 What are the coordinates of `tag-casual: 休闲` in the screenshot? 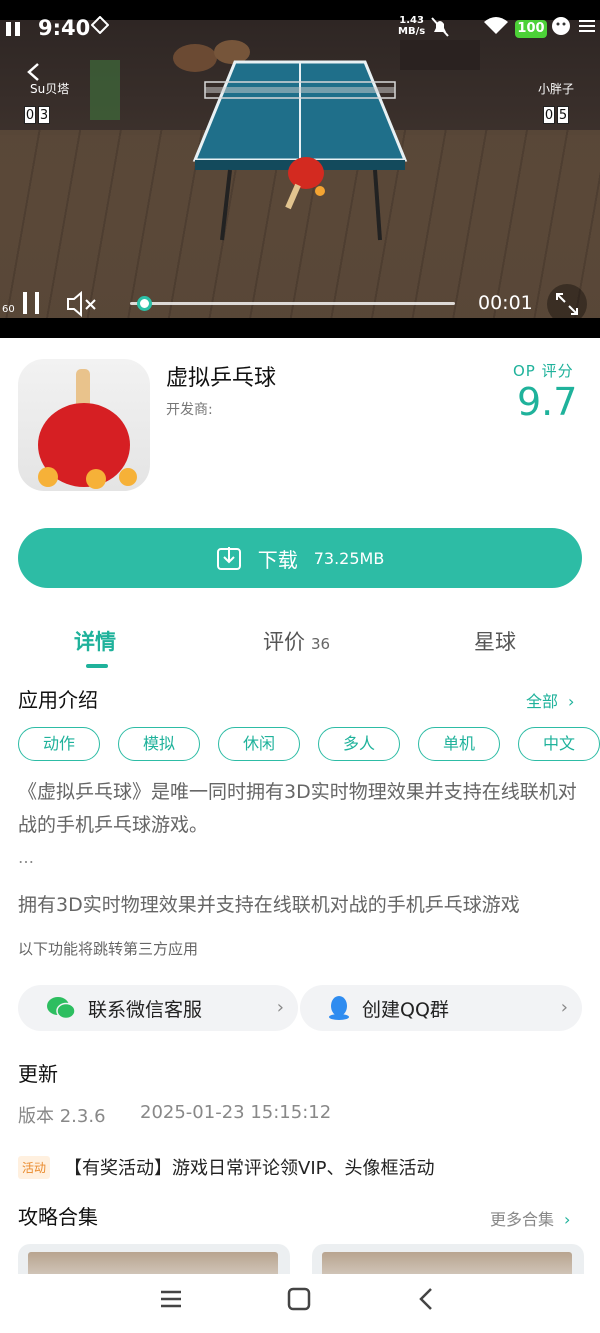 It's located at (259, 744).